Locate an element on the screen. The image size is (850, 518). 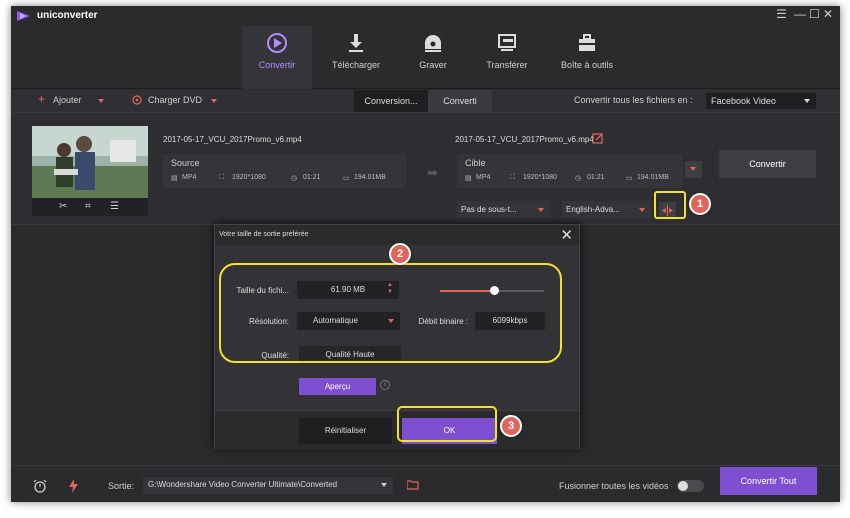
info-icon: i is located at coordinates (385, 385).